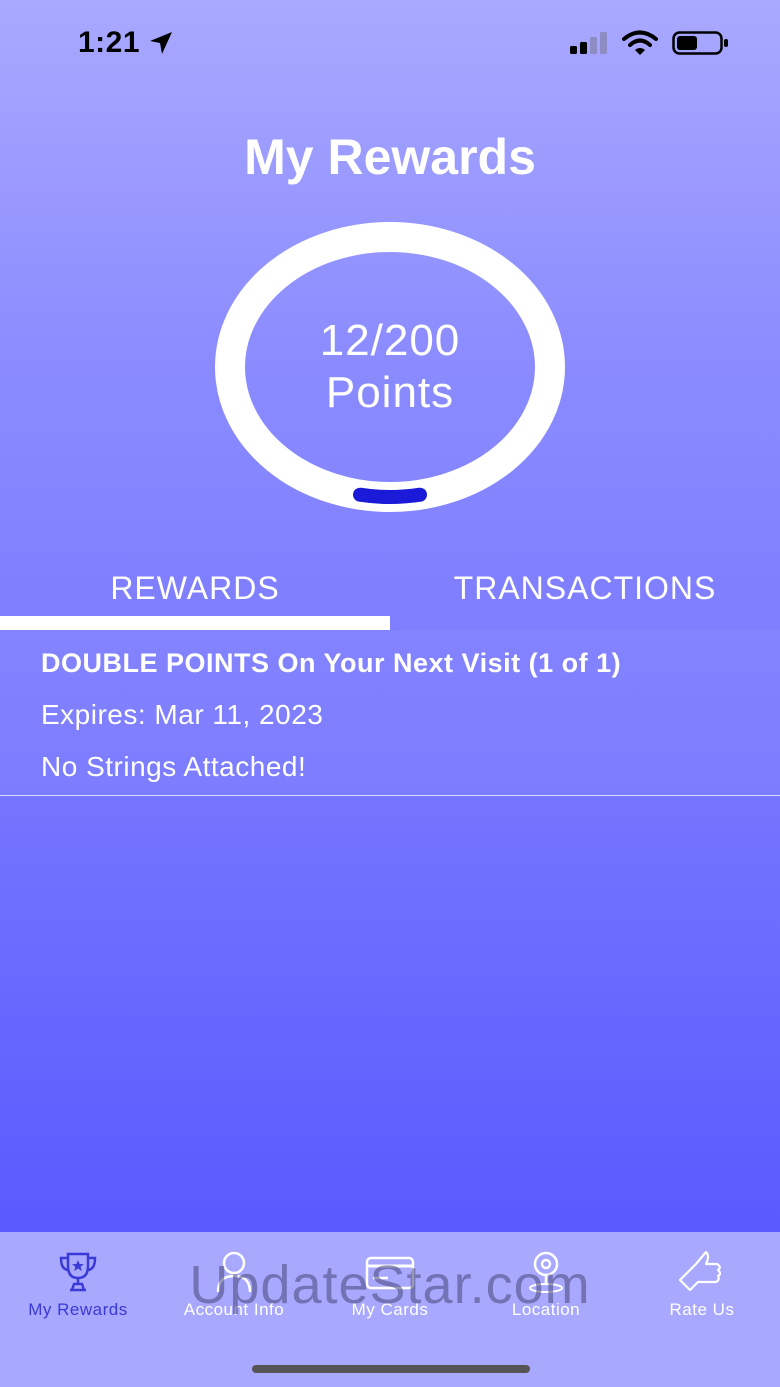 This screenshot has height=1387, width=780. I want to click on active-tab-indicator, so click(195, 623).